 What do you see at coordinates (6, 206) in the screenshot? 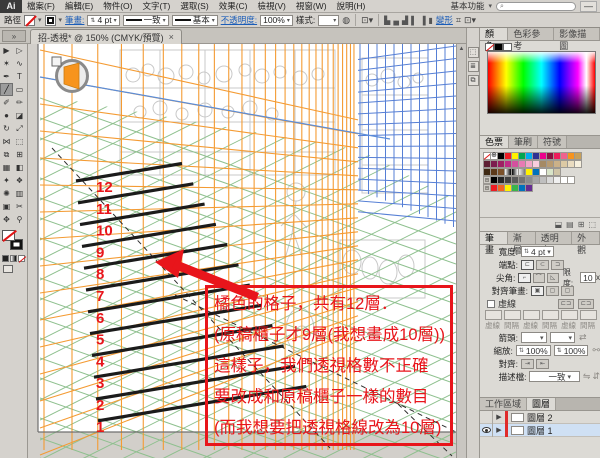
I see `artboard-tool: ▣` at bounding box center [6, 206].